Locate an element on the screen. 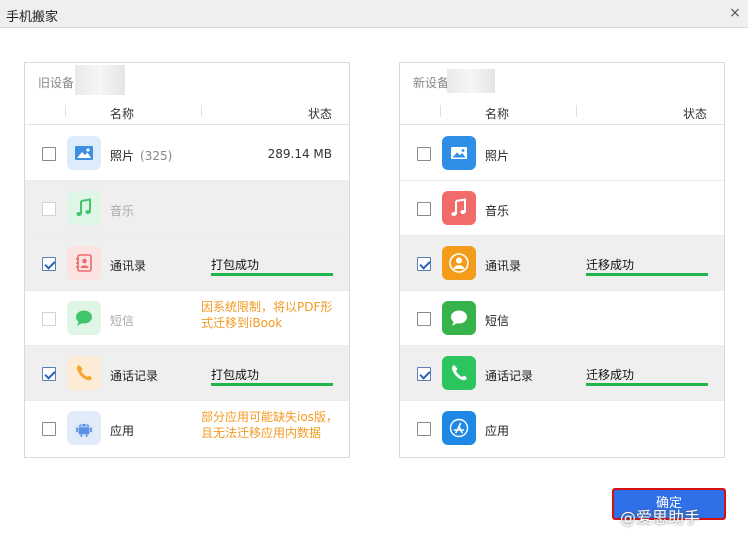  android-icon is located at coordinates (84, 428).